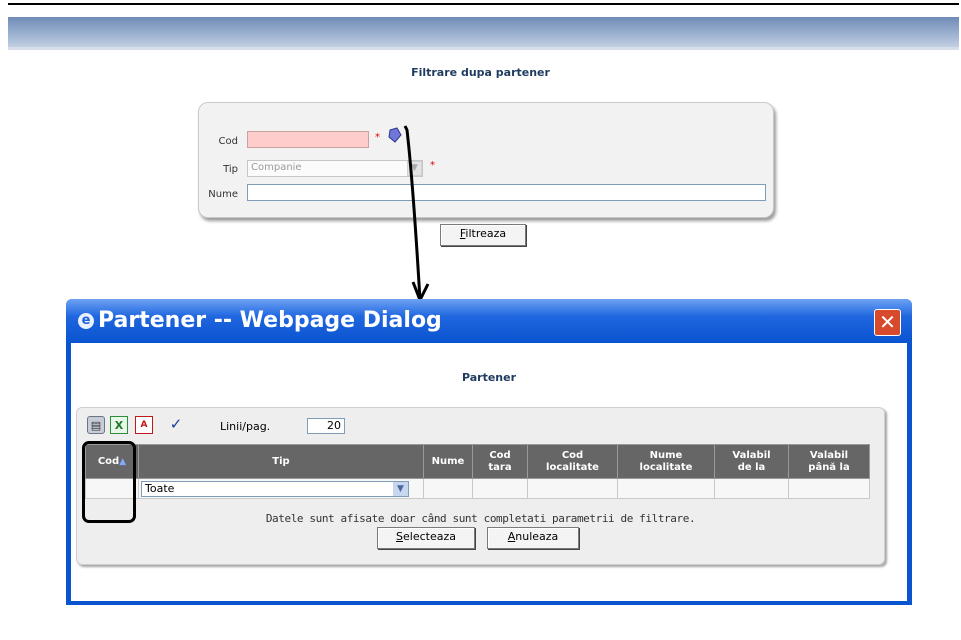 This screenshot has height=640, width=961. Describe the element at coordinates (448, 488) in the screenshot. I see `filter-cell-nume` at that location.